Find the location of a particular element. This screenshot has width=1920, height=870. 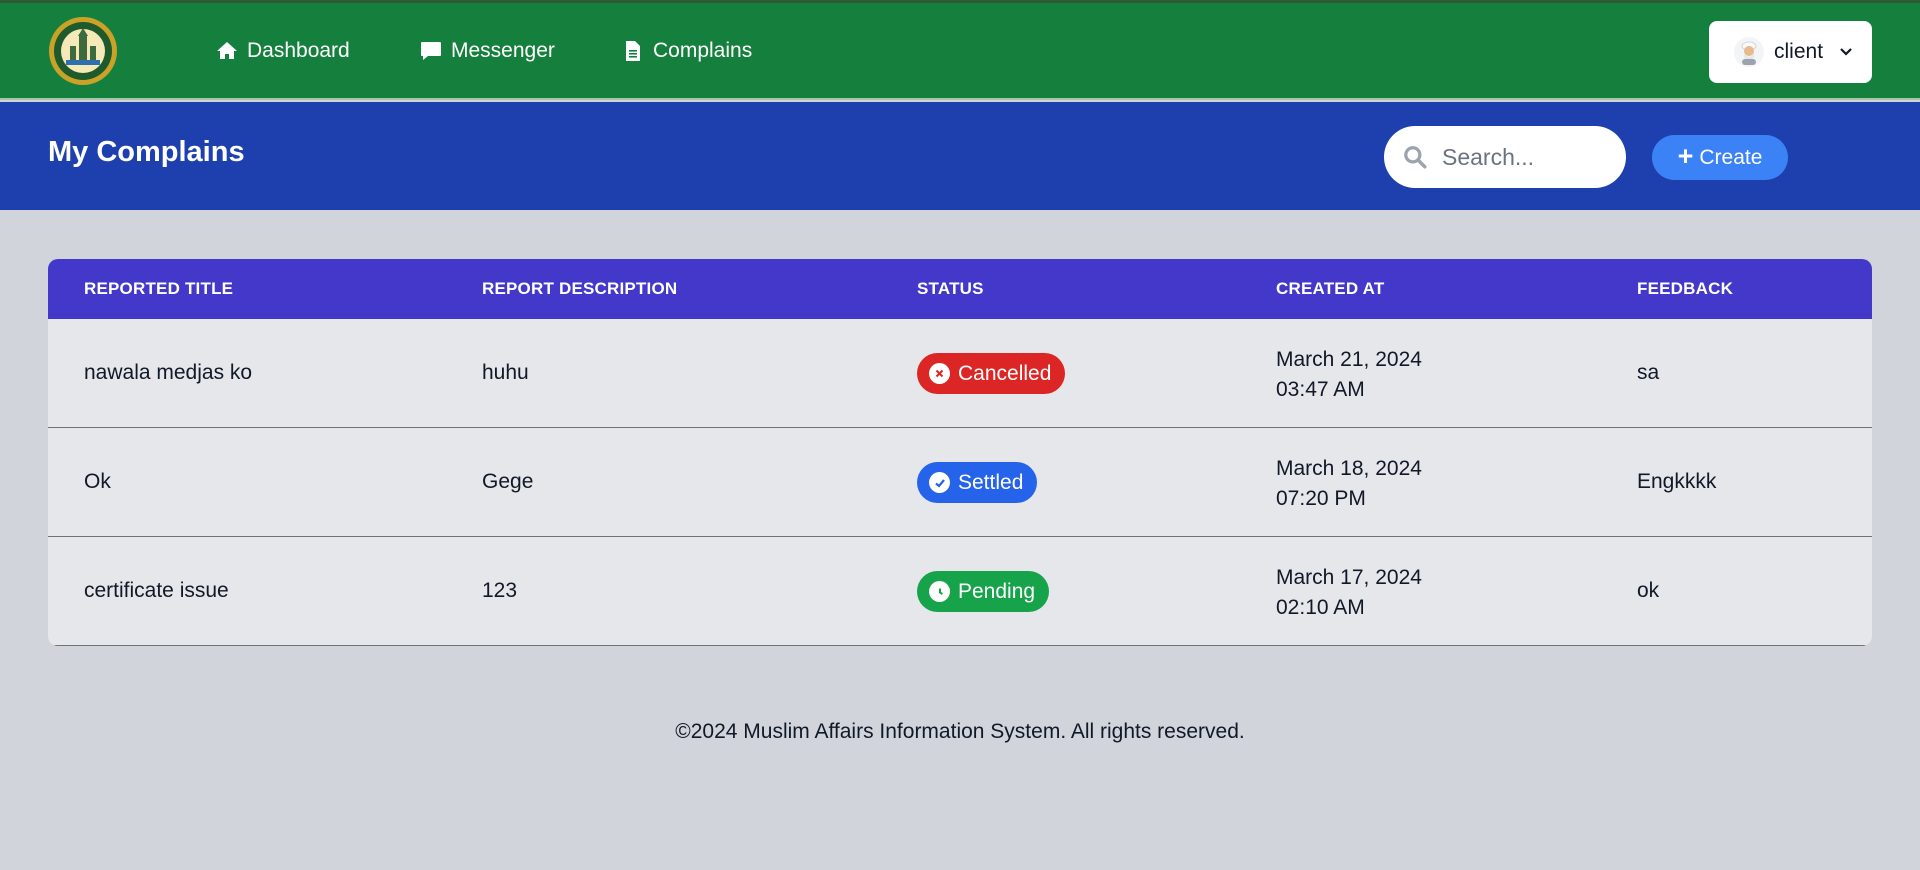

clock-icon is located at coordinates (939, 591).